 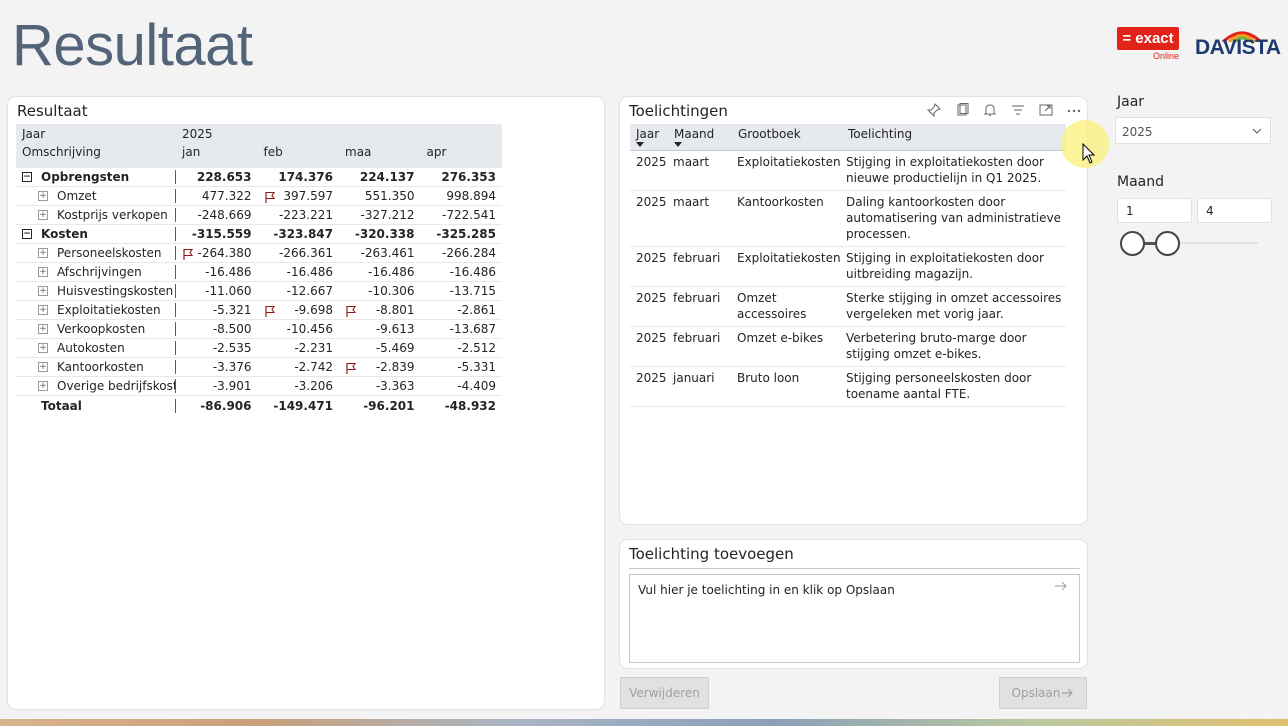 What do you see at coordinates (77, 196) in the screenshot?
I see `row-label: Omzet` at bounding box center [77, 196].